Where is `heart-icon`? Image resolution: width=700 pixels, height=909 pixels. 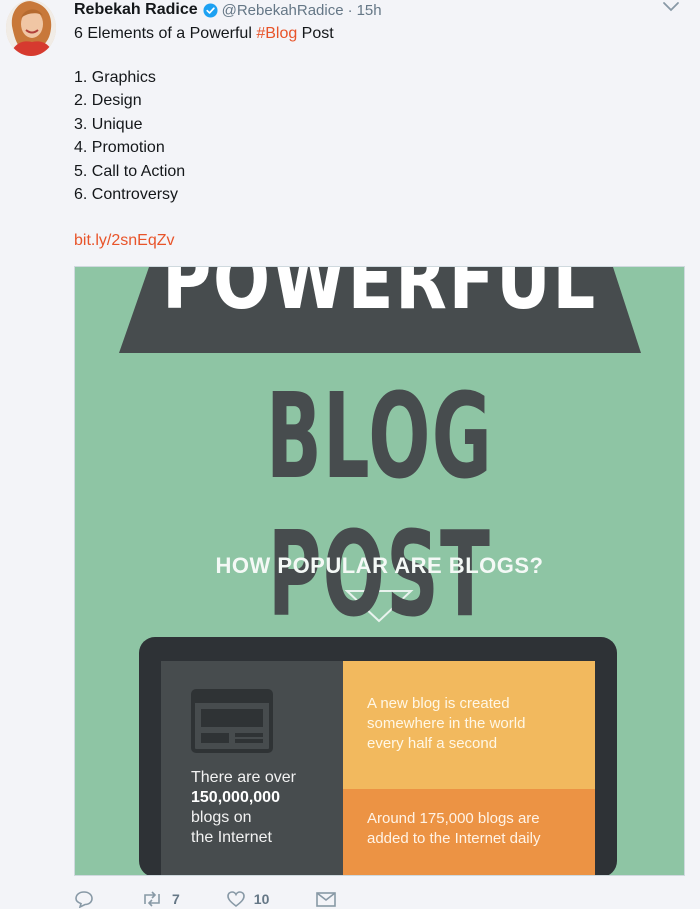
heart-icon is located at coordinates (235, 898).